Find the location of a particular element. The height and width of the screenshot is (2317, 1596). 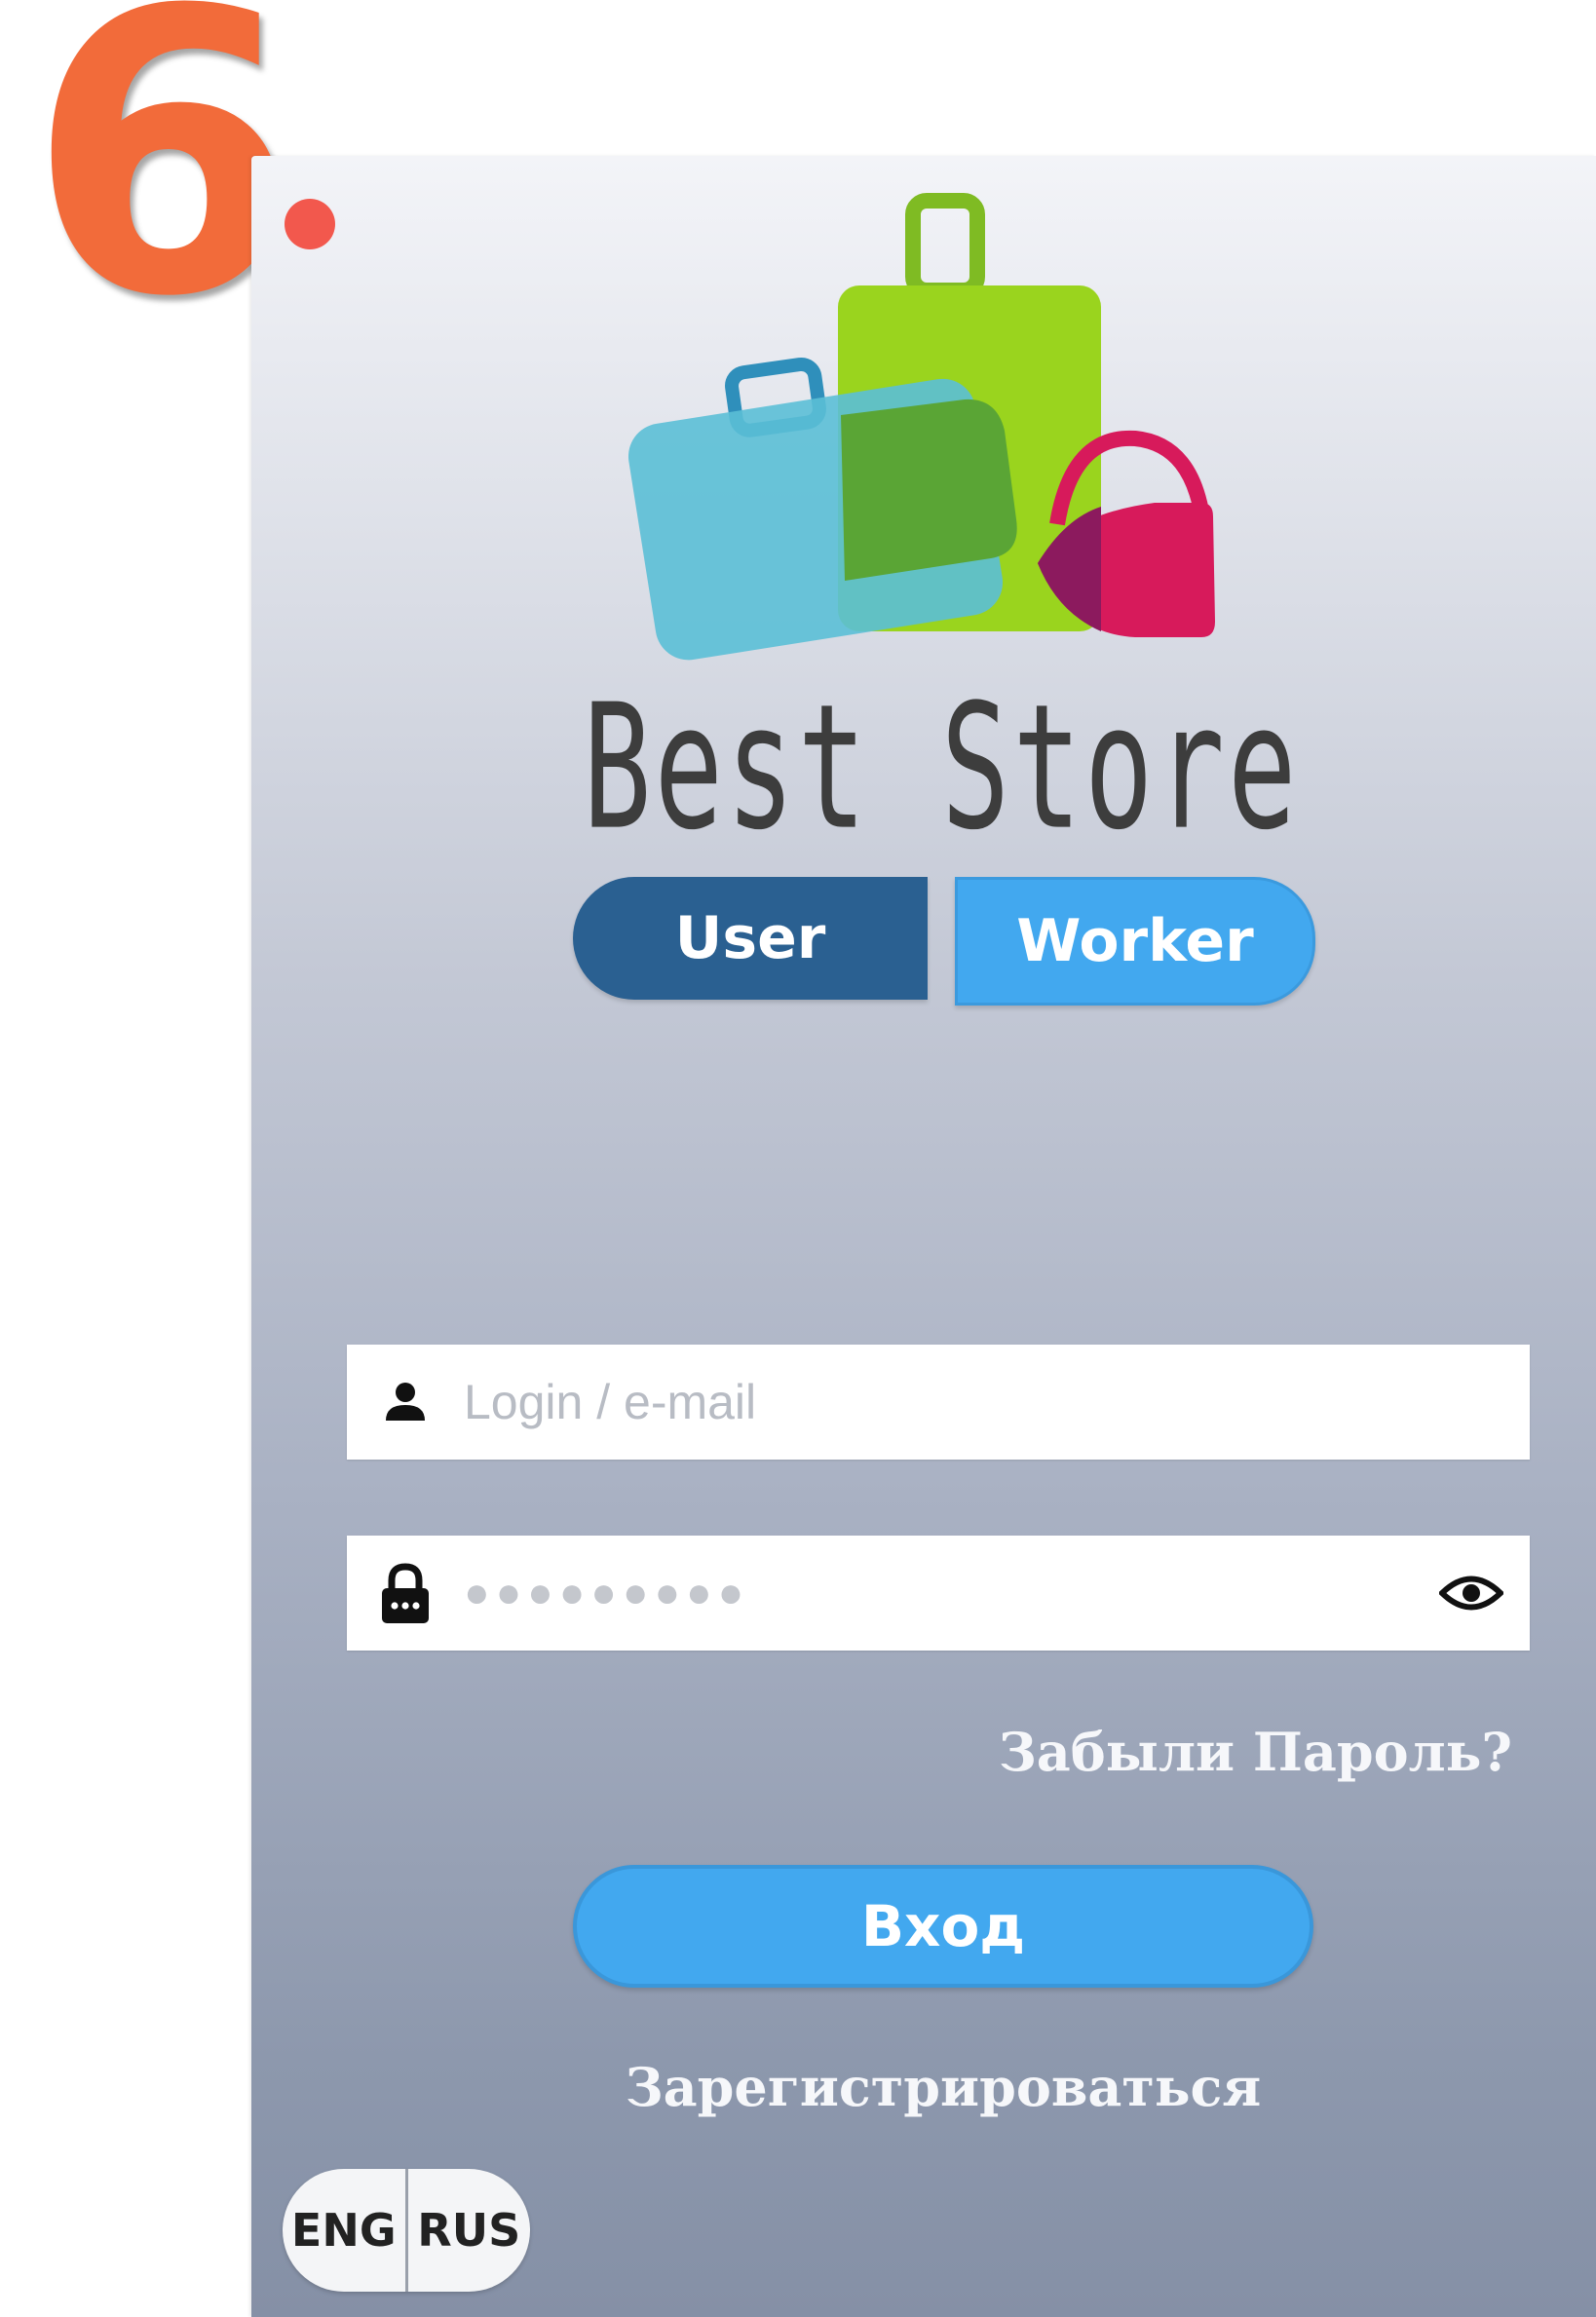

forgot-password-link: Забыли Пароль? is located at coordinates (1255, 1752).